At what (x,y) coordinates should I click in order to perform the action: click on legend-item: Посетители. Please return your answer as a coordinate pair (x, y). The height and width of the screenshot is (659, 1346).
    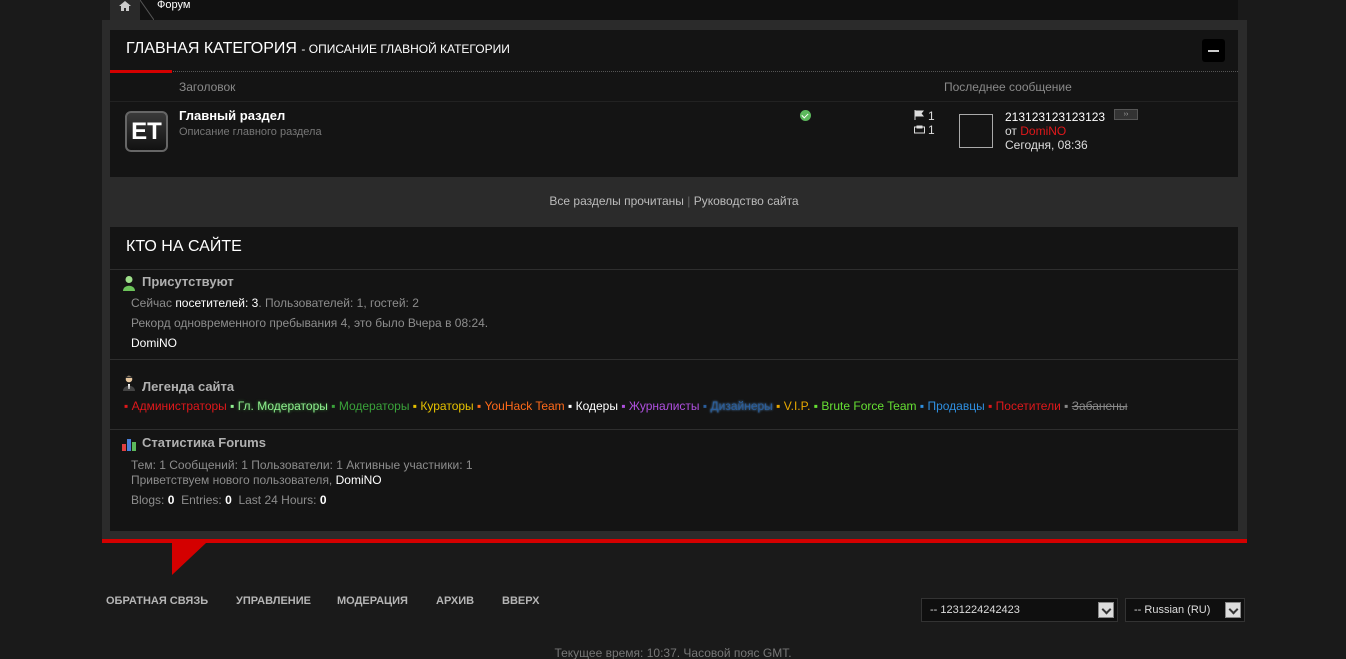
    Looking at the image, I should click on (1028, 406).